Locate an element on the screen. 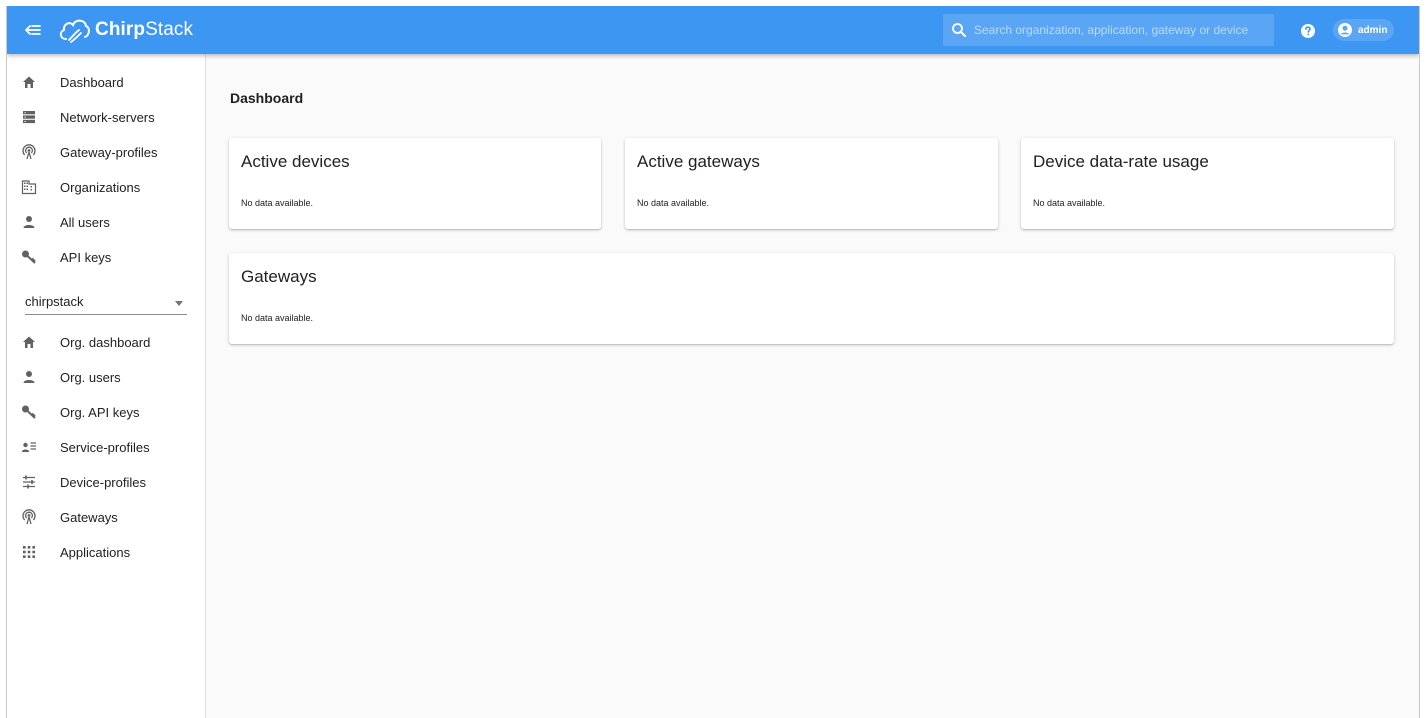 The image size is (1426, 718). sidebar-item-gateways: Gateways is located at coordinates (106, 517).